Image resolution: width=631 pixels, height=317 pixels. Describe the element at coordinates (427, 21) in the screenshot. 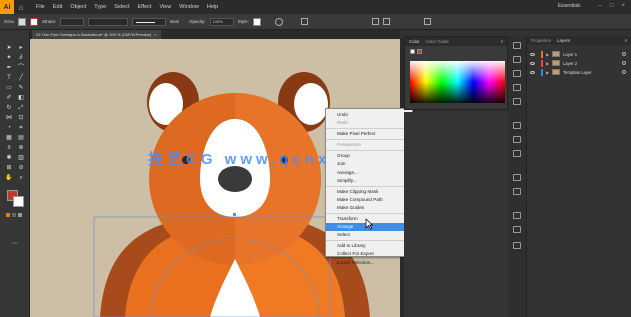

I see `isolate-icon` at that location.